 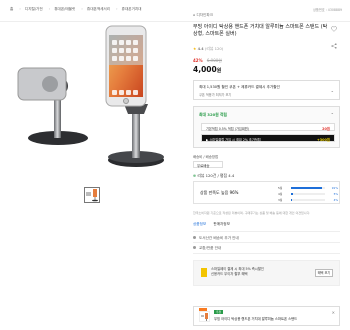 What do you see at coordinates (332, 90) in the screenshot?
I see `chevron-down-icon: ⌄` at bounding box center [332, 90].